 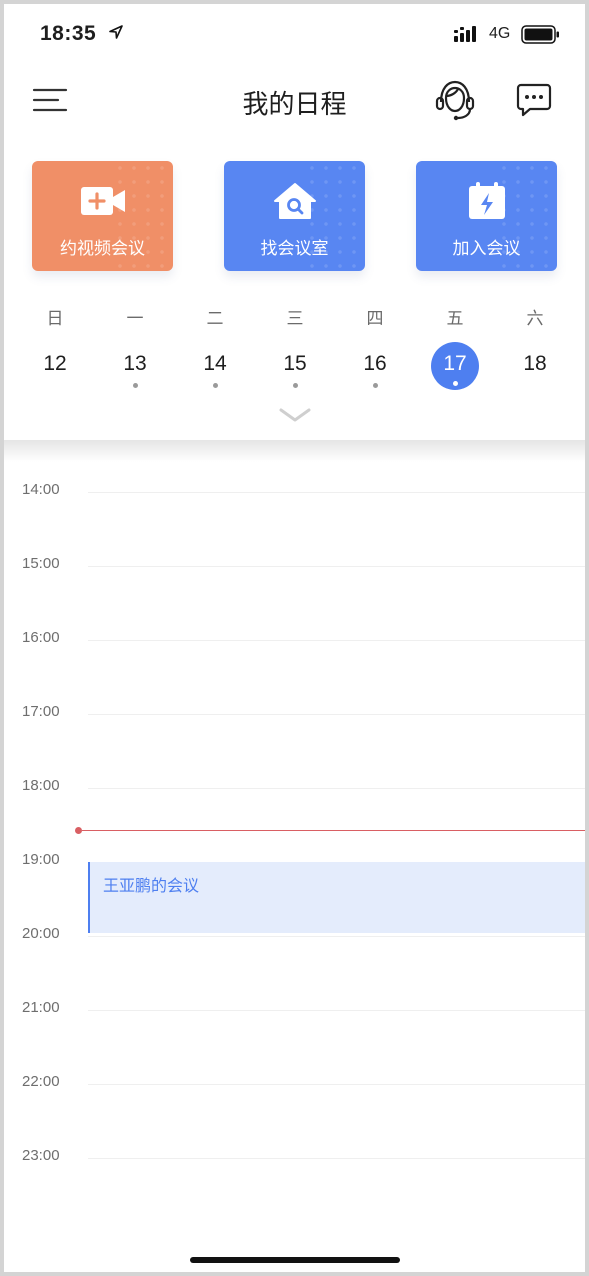 I want to click on weekday-label: 六, so click(x=535, y=318).